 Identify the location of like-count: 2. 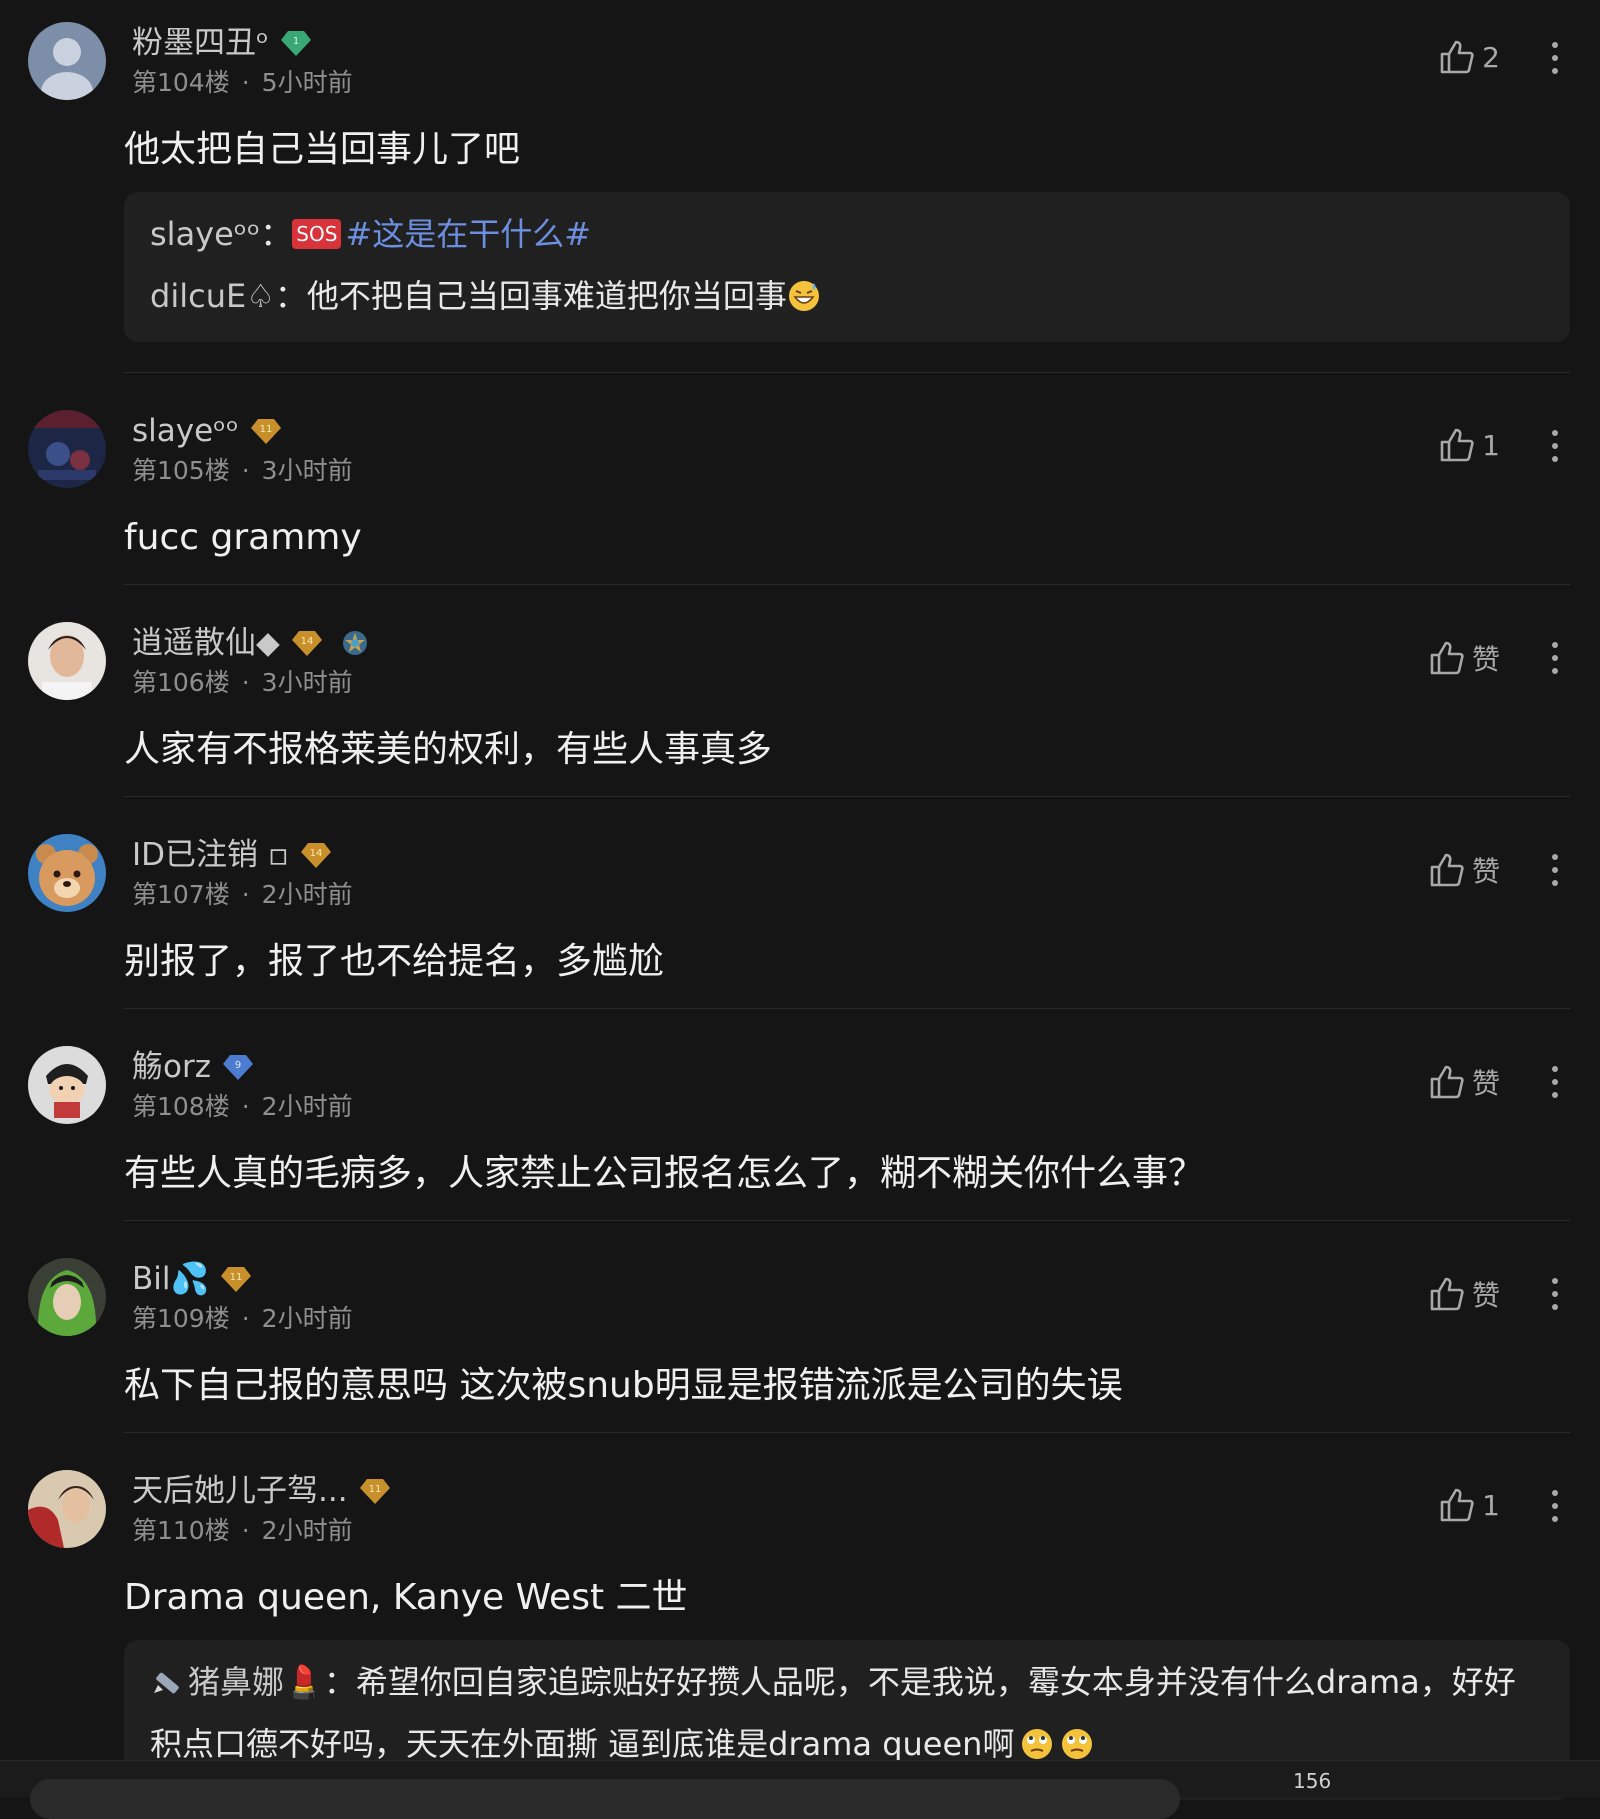
(1491, 57).